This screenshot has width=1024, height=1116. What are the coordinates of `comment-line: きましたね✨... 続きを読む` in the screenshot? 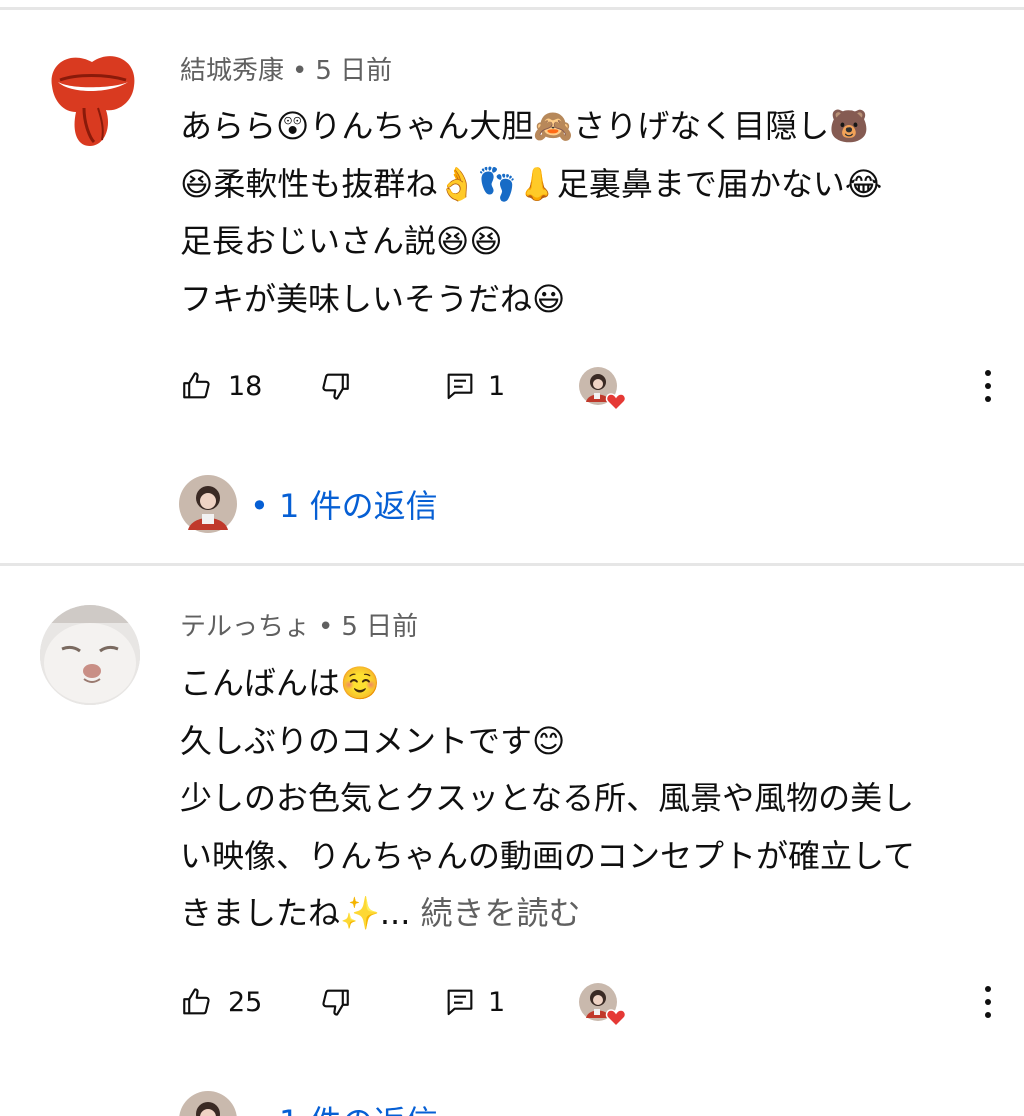 It's located at (585, 914).